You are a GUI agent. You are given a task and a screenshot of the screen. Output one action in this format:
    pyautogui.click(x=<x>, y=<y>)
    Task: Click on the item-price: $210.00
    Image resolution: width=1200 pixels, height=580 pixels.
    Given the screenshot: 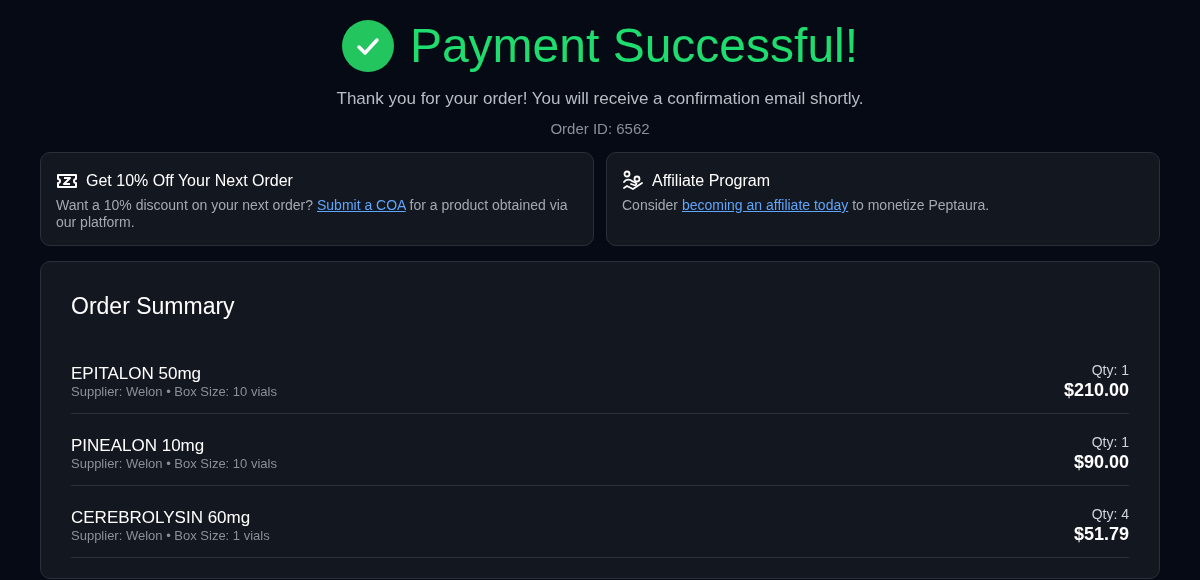 What is the action you would take?
    pyautogui.click(x=1096, y=390)
    